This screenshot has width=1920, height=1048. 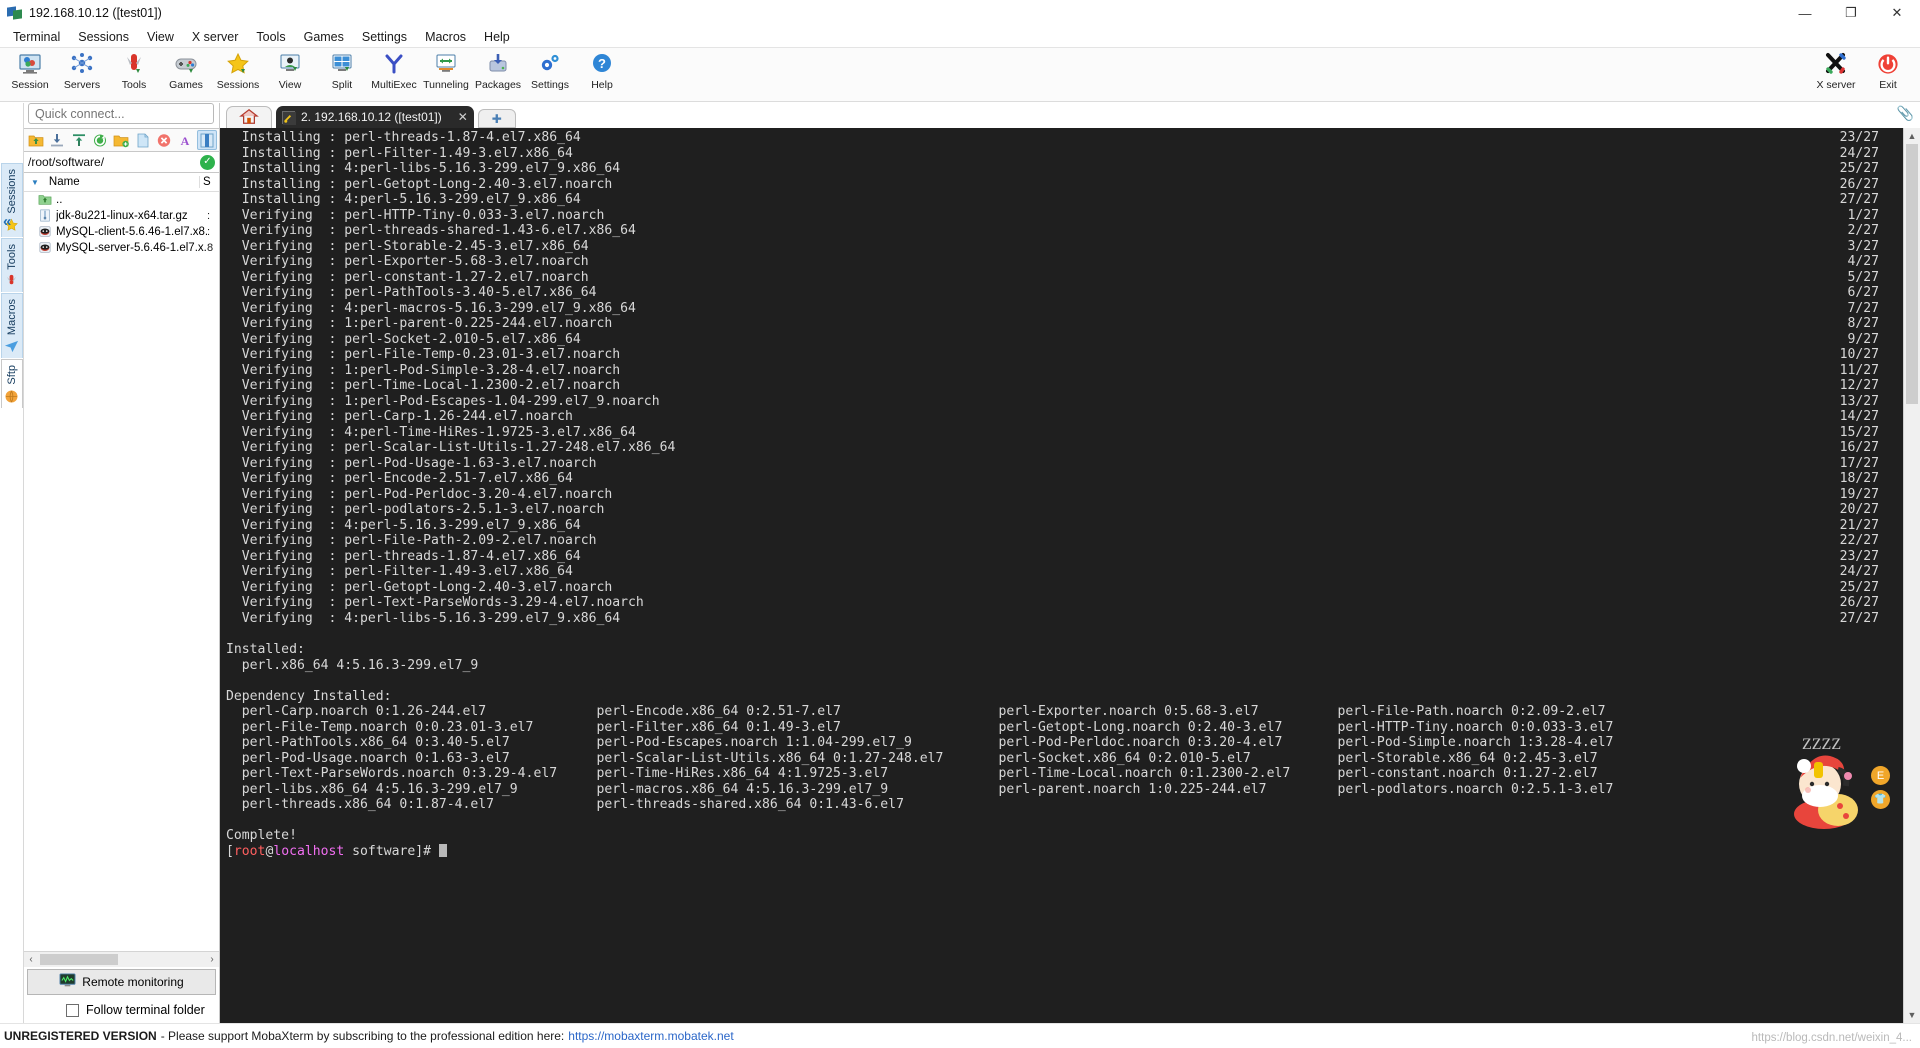 I want to click on sftp-path-bar: /root/software/ ✓, so click(x=121, y=162).